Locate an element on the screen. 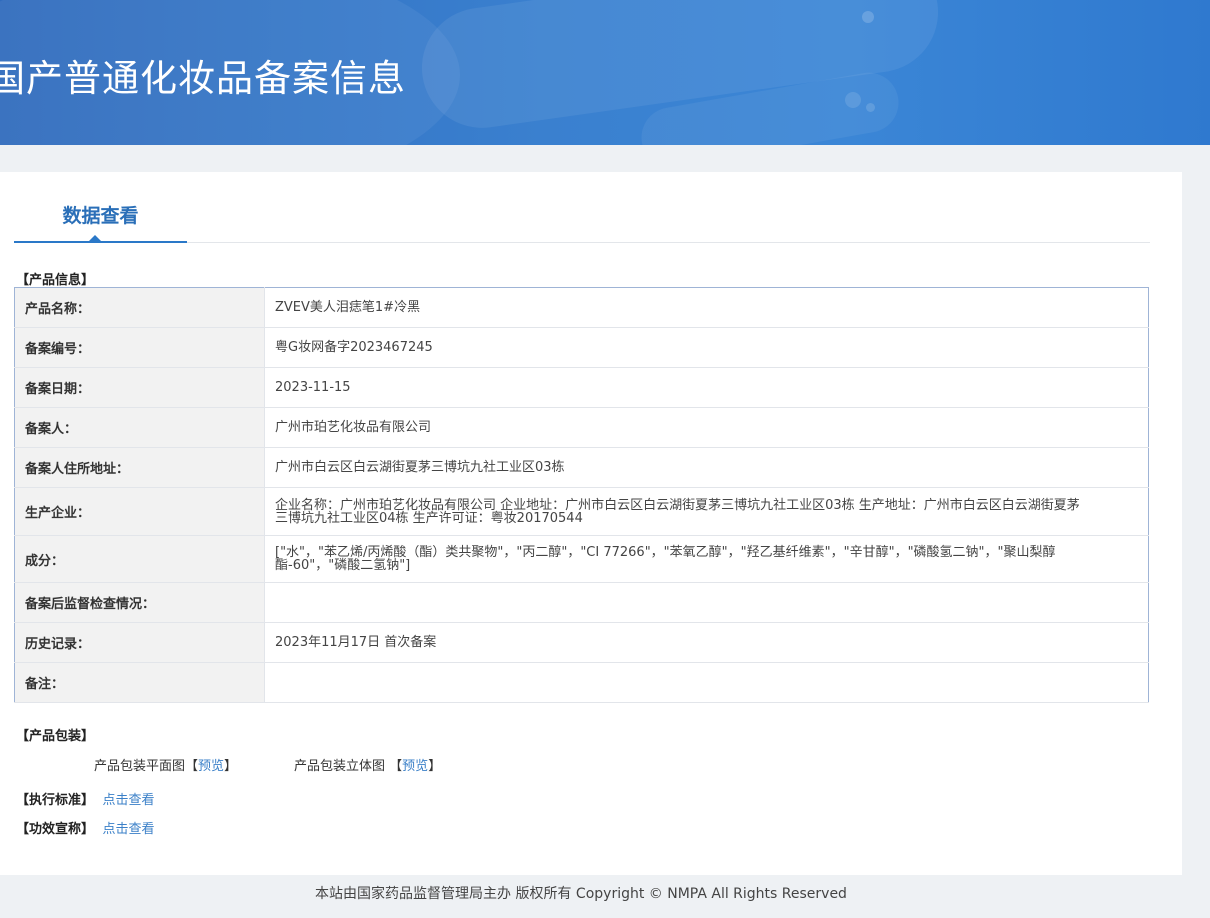  page-title: 国产普通化妆品备案信息 is located at coordinates (203, 78).